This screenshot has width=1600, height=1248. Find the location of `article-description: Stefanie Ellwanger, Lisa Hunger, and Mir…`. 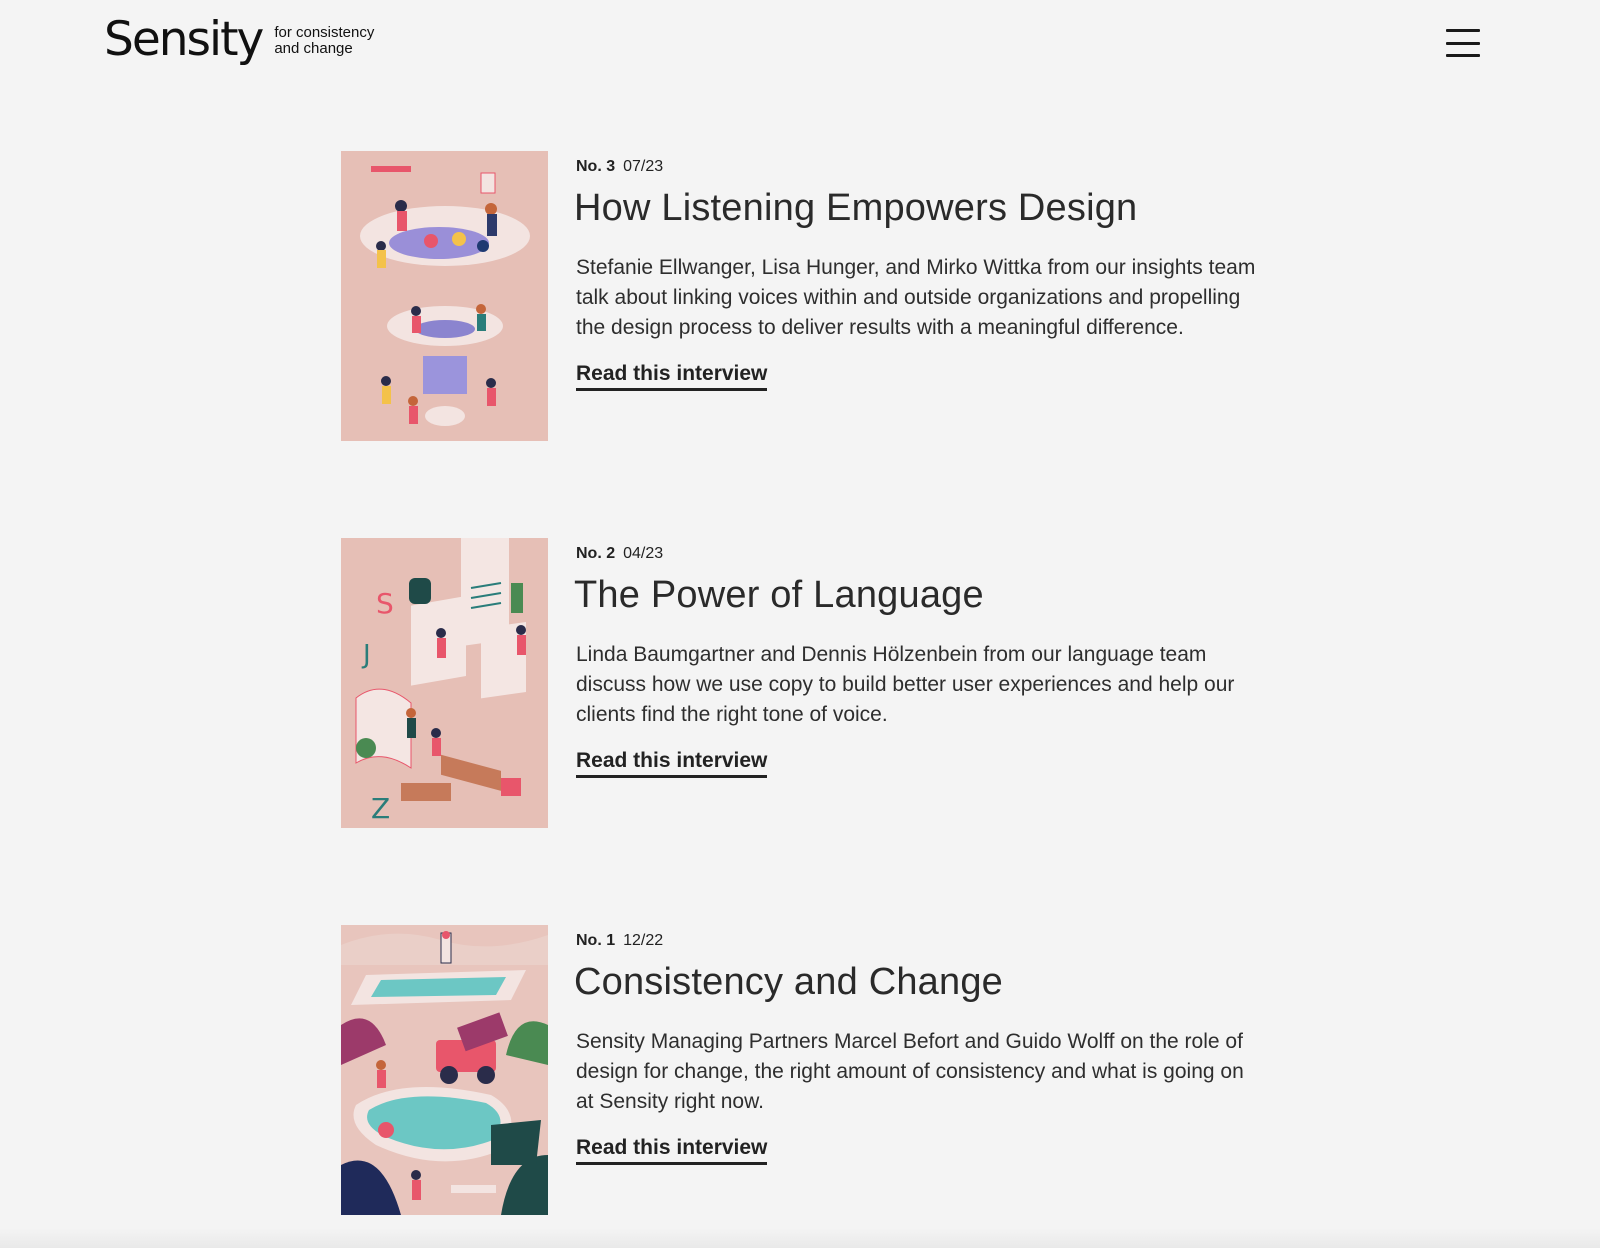

article-description: Stefanie Ellwanger, Lisa Hunger, and Mir… is located at coordinates (916, 297).